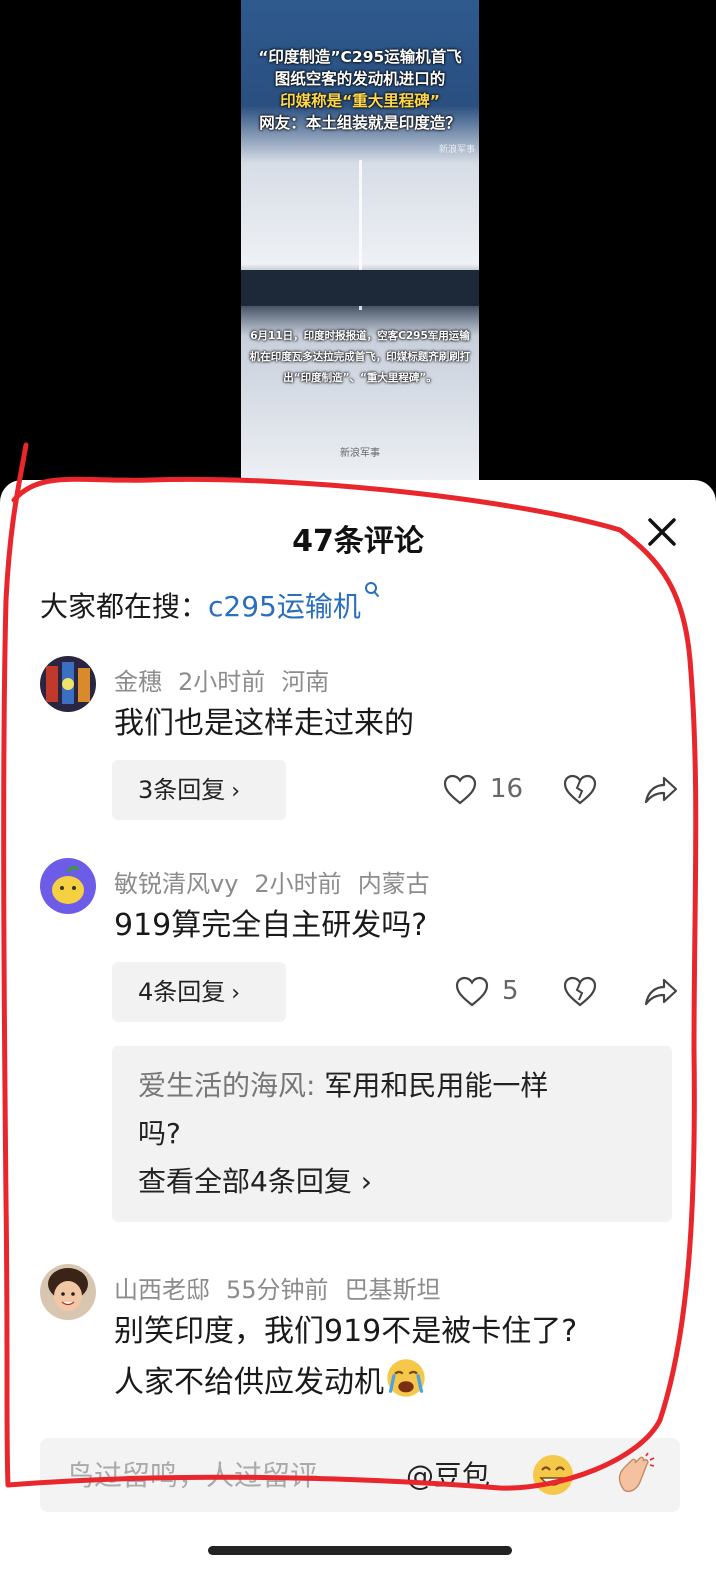  What do you see at coordinates (392, 1290) in the screenshot?
I see `comment-location: 巴基斯坦` at bounding box center [392, 1290].